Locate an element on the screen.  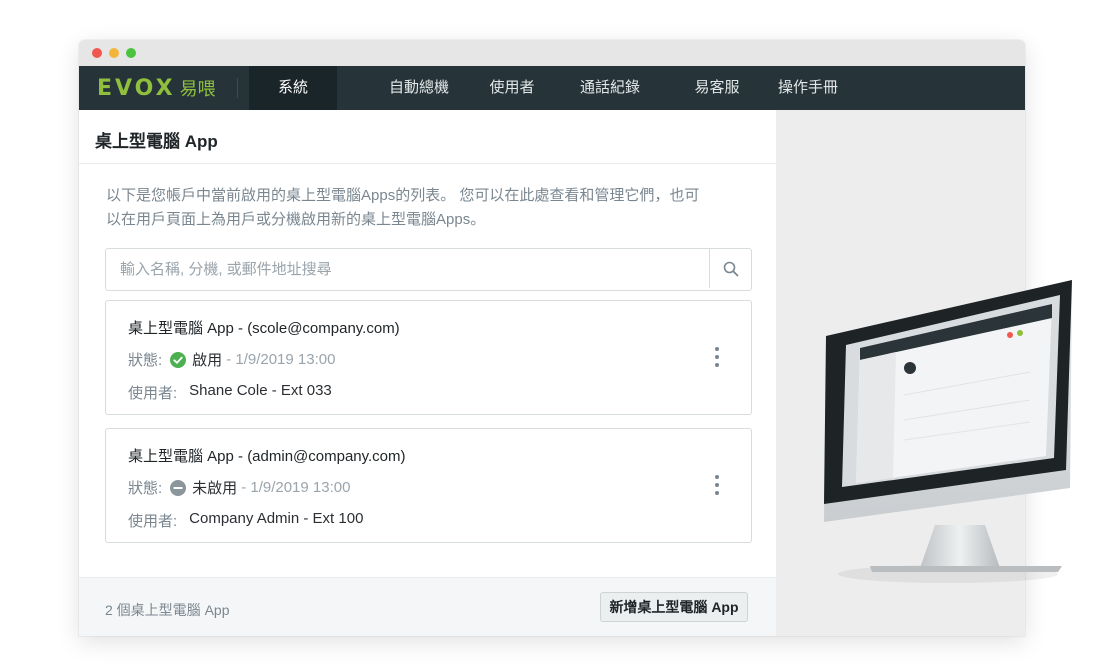
page-title: 桌上型電腦 App is located at coordinates (156, 141).